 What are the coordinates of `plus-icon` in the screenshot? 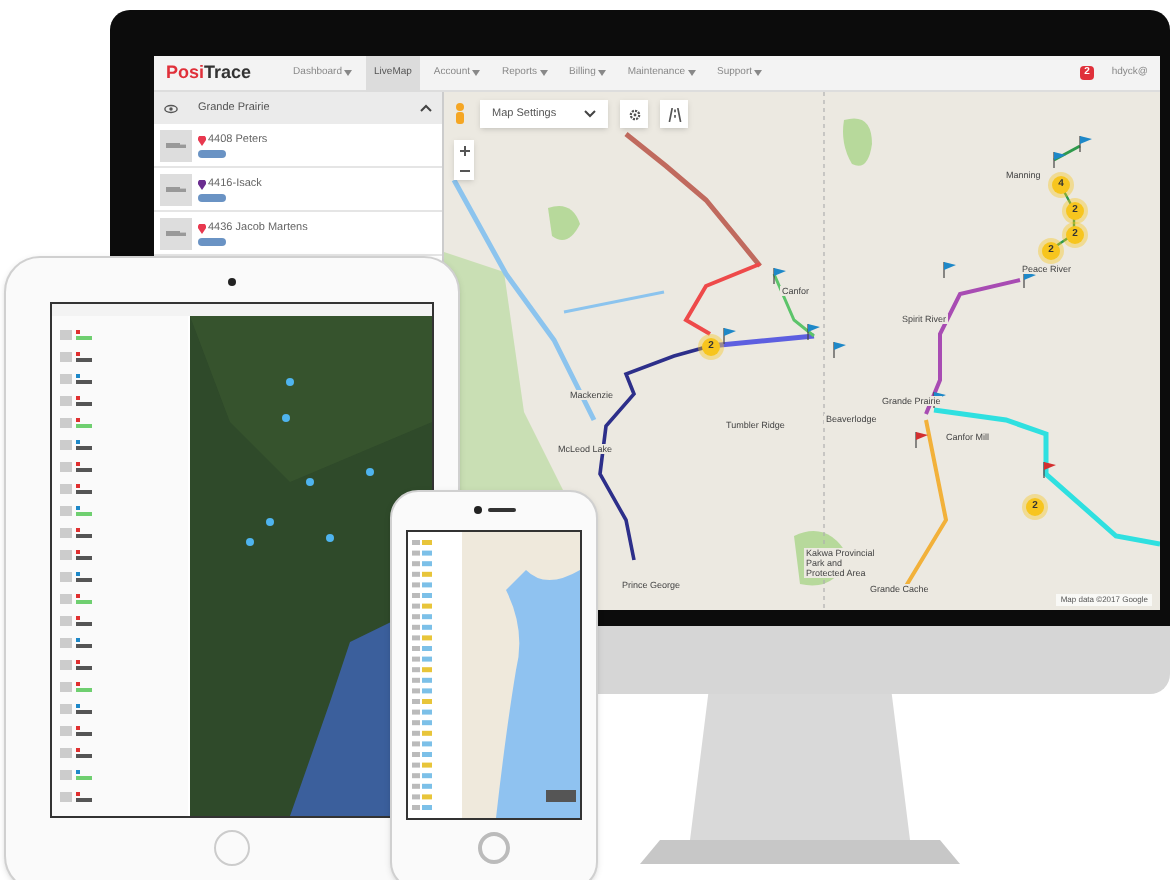 It's located at (464, 150).